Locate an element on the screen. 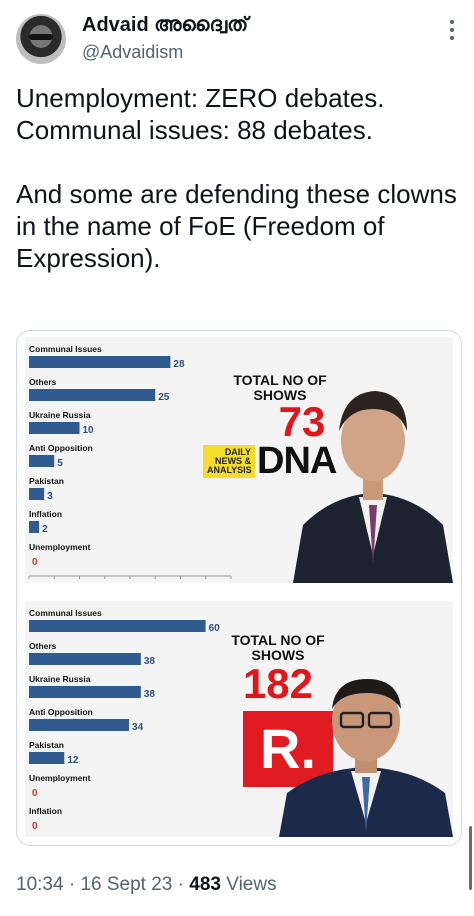 Image resolution: width=474 pixels, height=916 pixels. tweet-meta: 10:34 · 16 Sept 23 · 483 Views is located at coordinates (146, 885).